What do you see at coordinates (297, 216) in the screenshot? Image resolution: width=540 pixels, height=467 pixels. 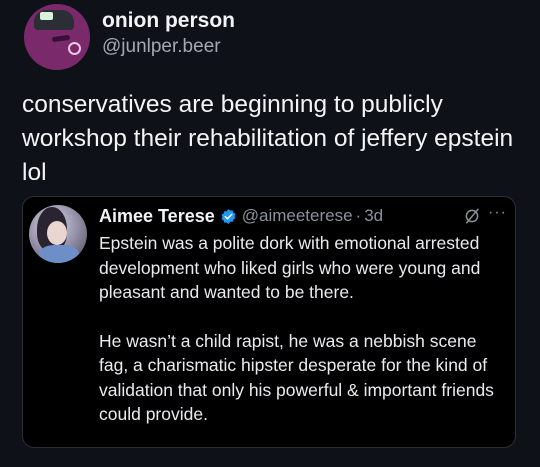 I see `quote-author-handle: @aimeeterese` at bounding box center [297, 216].